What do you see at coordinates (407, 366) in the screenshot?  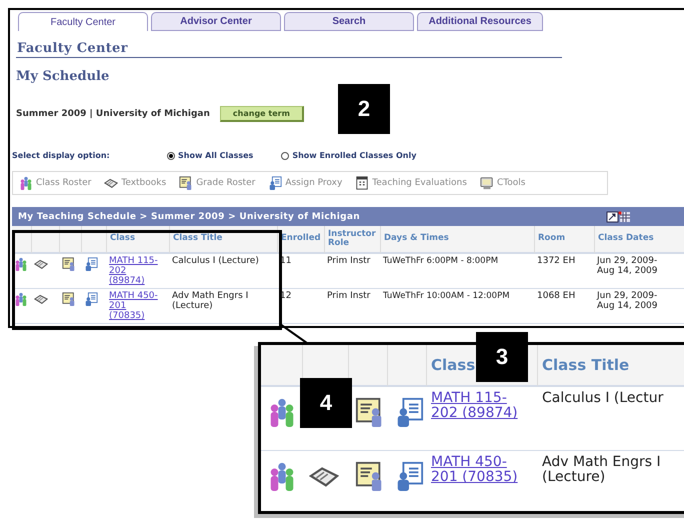 I see `column-header` at bounding box center [407, 366].